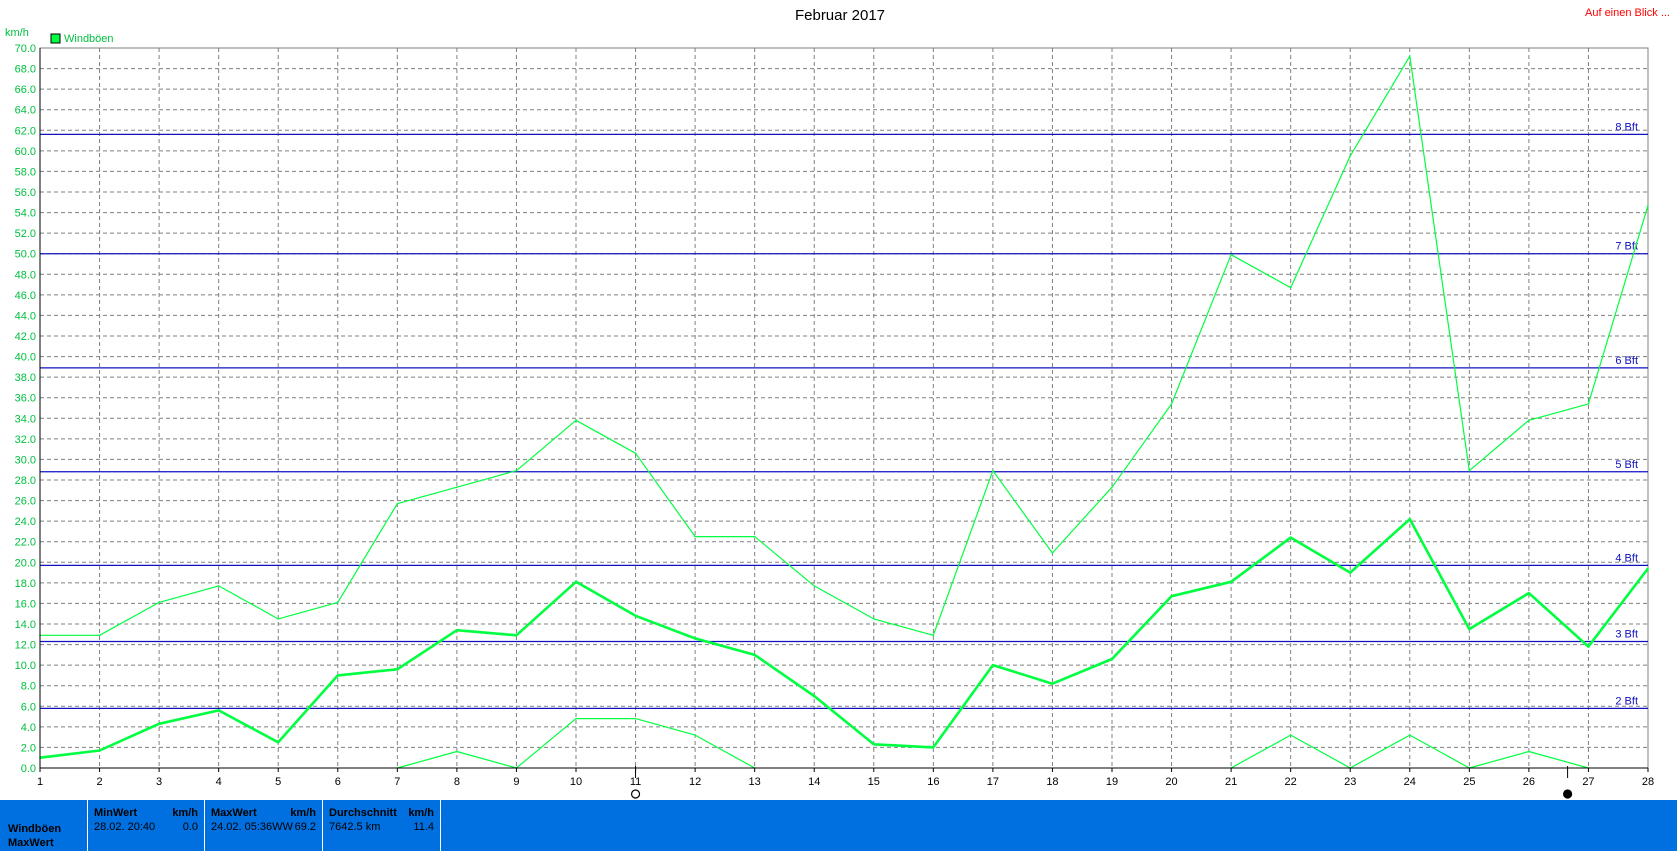 The image size is (1677, 851). Describe the element at coordinates (25, 481) in the screenshot. I see `y-tick-label: 28.0` at that location.